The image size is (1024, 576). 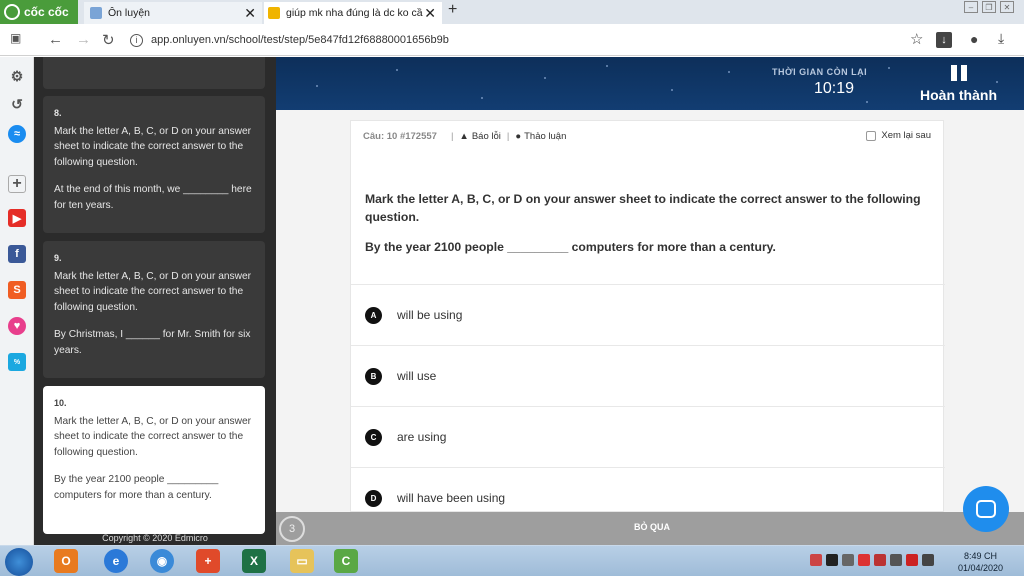 What do you see at coordinates (958, 95) in the screenshot?
I see `finish-button: Hoàn thành` at bounding box center [958, 95].